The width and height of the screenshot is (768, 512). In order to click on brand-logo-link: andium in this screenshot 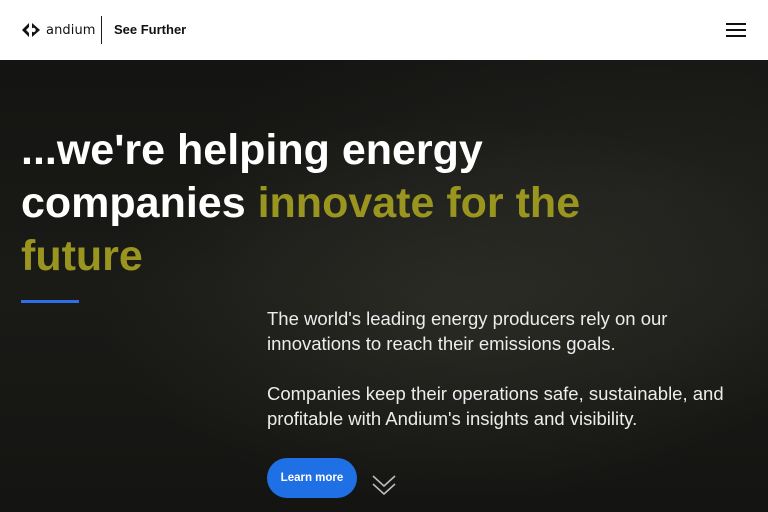, I will do `click(58, 30)`.